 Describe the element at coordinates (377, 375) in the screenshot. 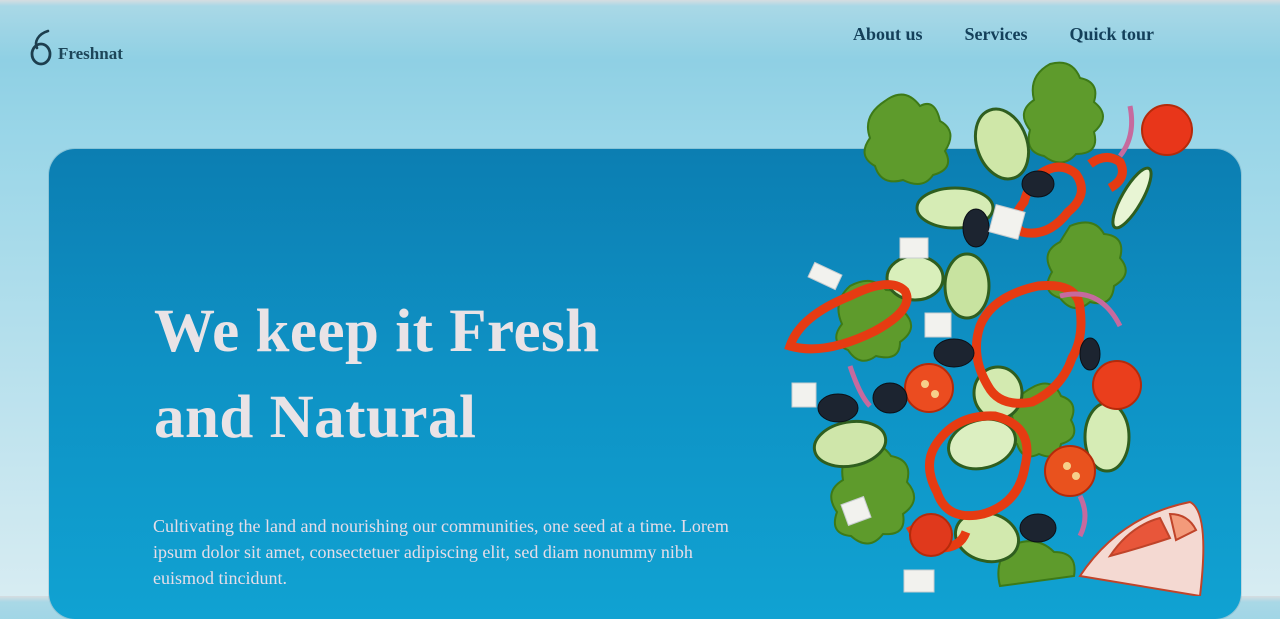

I see `hero-title: We keep it Fresh and Natural` at that location.